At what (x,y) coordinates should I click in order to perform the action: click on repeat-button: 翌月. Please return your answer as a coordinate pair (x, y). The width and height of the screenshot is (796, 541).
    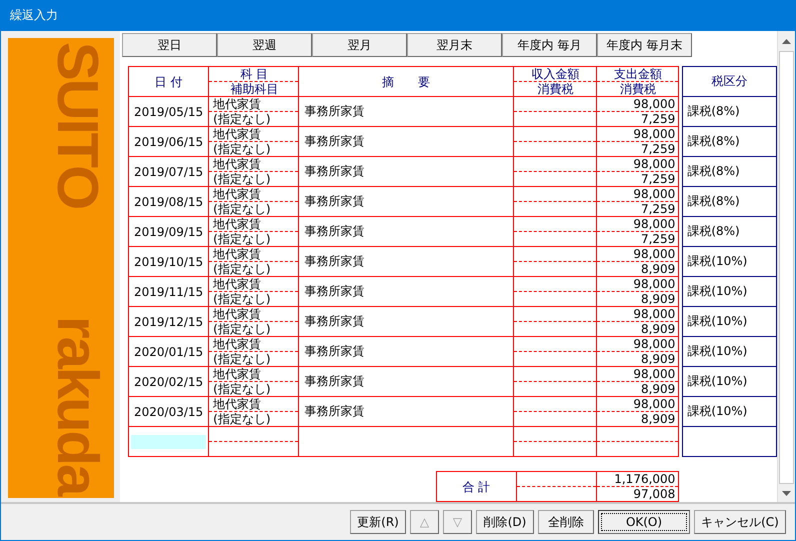
    Looking at the image, I should click on (359, 45).